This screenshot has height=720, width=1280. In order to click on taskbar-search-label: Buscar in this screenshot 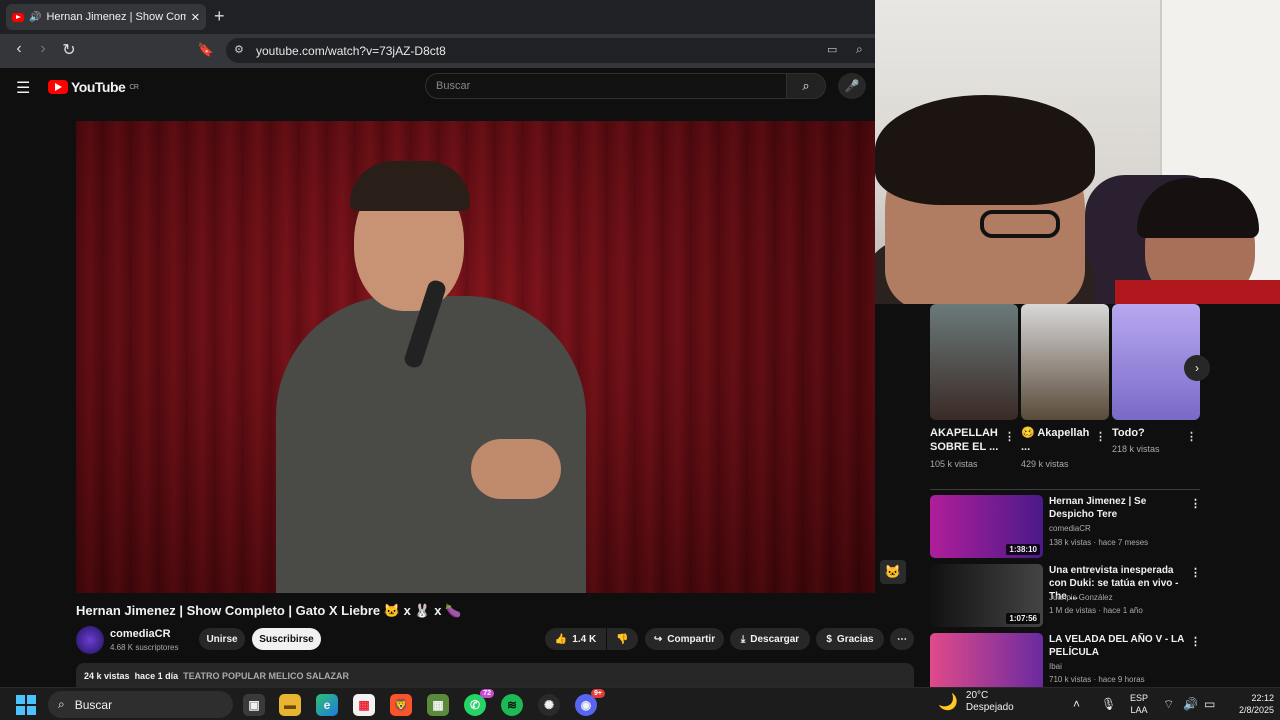, I will do `click(93, 704)`.